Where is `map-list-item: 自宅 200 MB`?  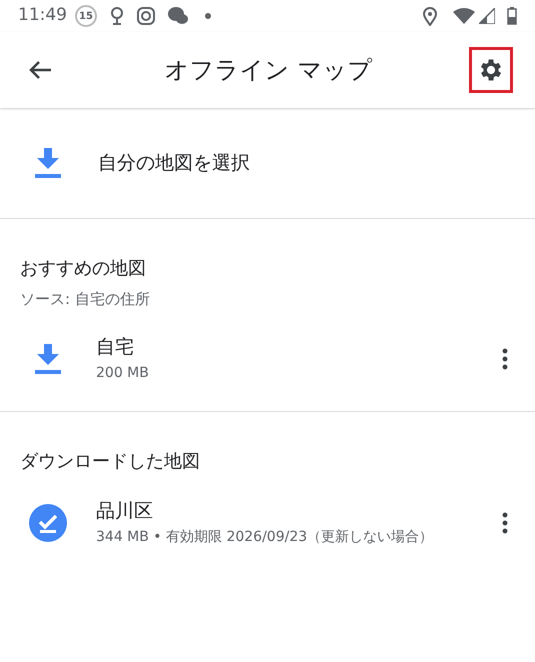
map-list-item: 自宅 200 MB is located at coordinates (267, 358).